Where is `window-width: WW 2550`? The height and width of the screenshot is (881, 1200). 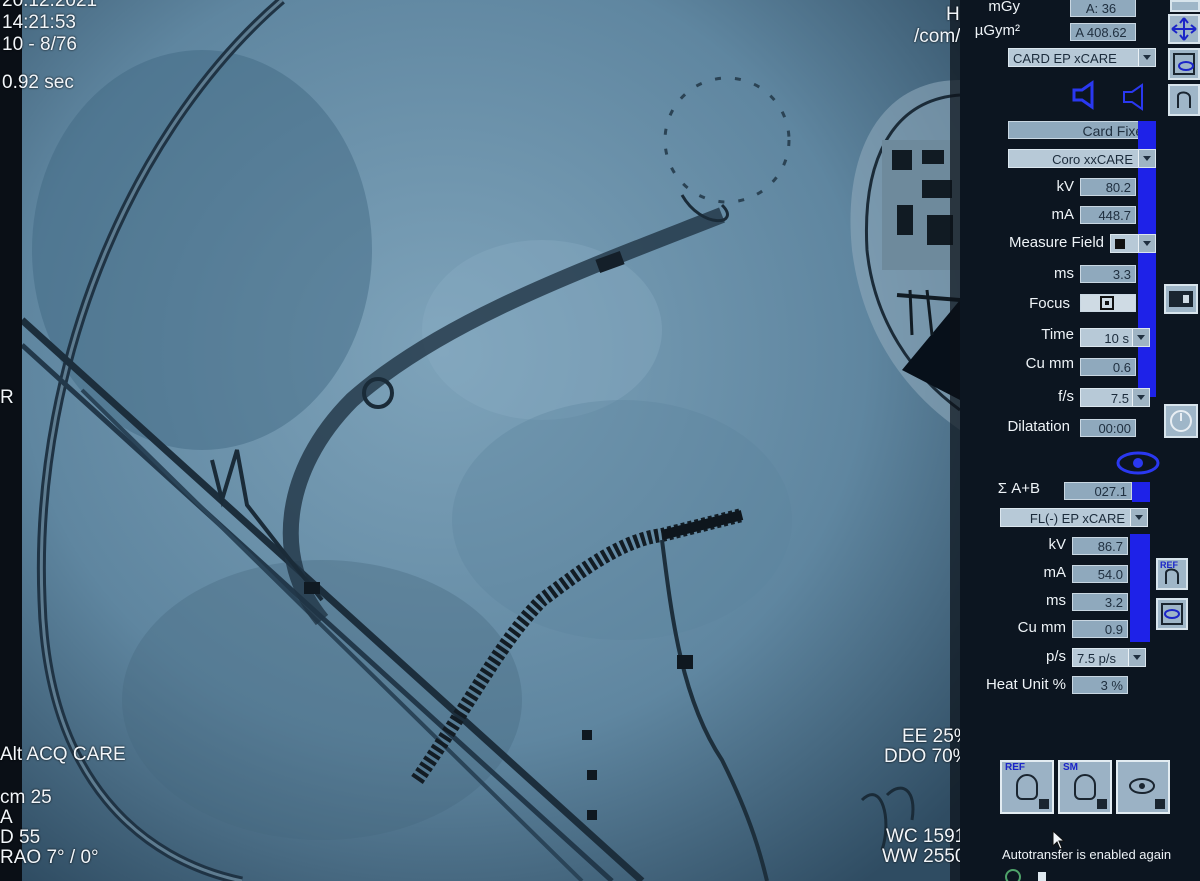 window-width: WW 2550 is located at coordinates (924, 856).